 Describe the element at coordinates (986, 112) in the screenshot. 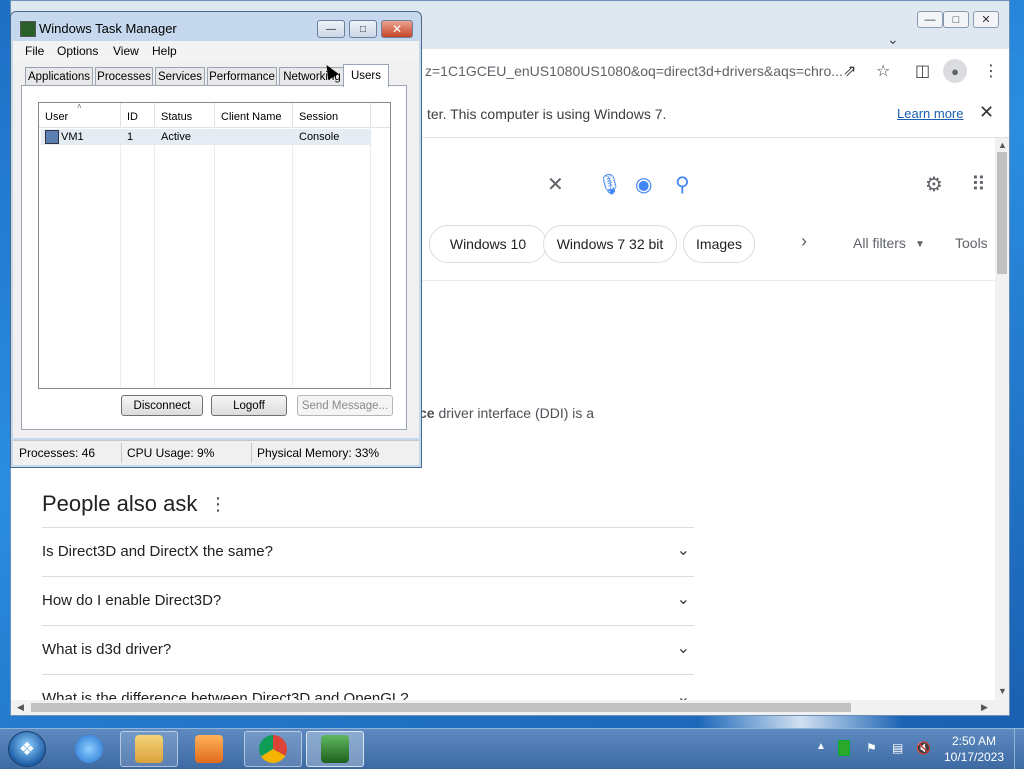

I see `infobar-close-icon: ✕` at that location.